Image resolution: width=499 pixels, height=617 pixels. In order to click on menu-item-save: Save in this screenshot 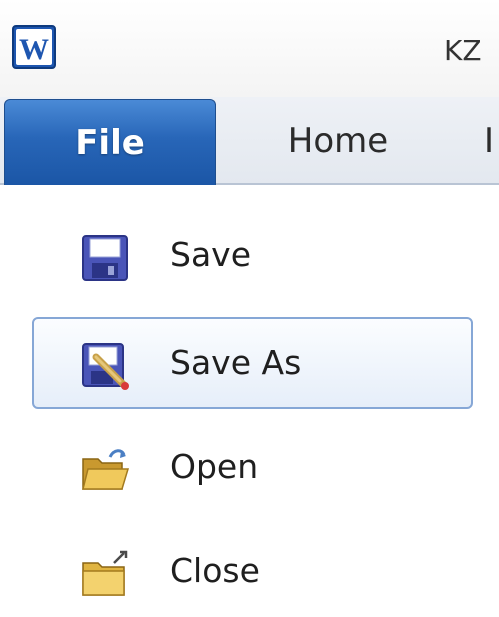, I will do `click(252, 255)`.